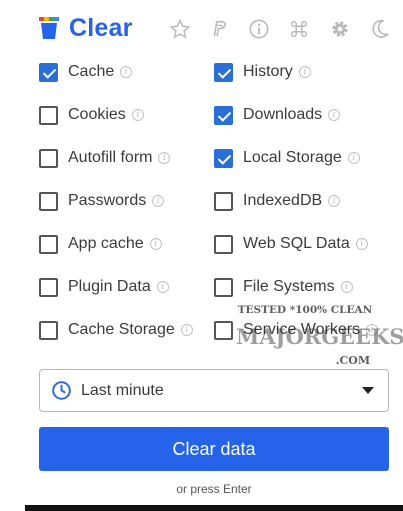 This screenshot has height=511, width=403. What do you see at coordinates (201, 29) in the screenshot?
I see `header: Clear` at bounding box center [201, 29].